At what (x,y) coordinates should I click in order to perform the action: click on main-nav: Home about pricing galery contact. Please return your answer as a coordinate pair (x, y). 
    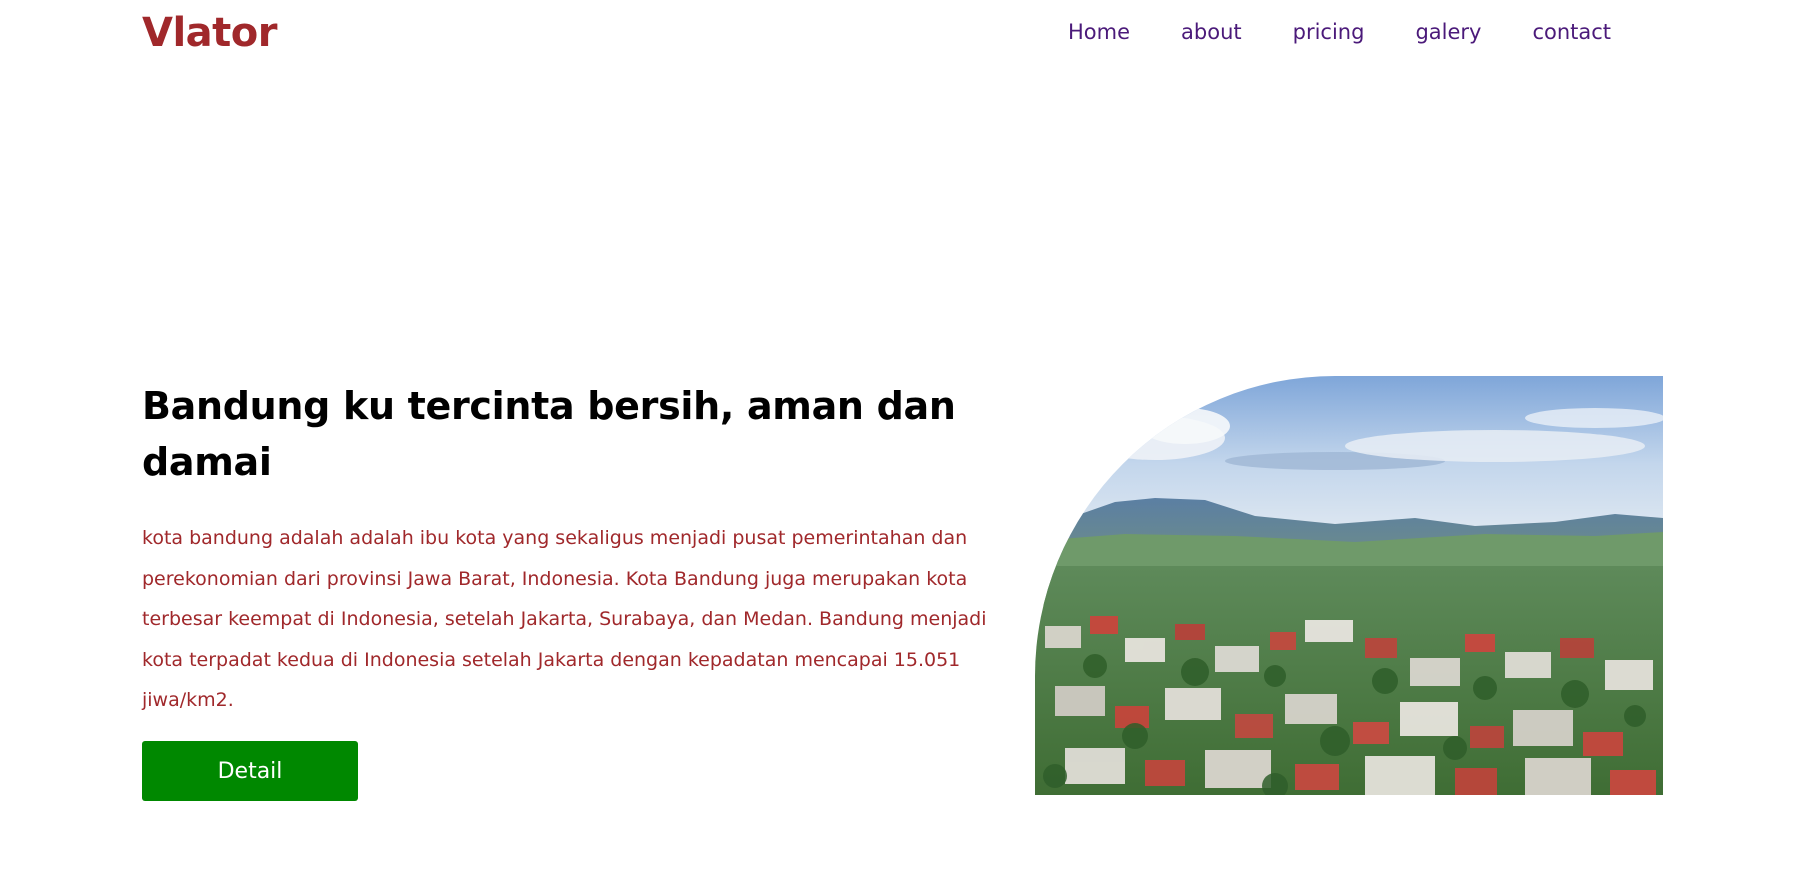
    Looking at the image, I should click on (1339, 32).